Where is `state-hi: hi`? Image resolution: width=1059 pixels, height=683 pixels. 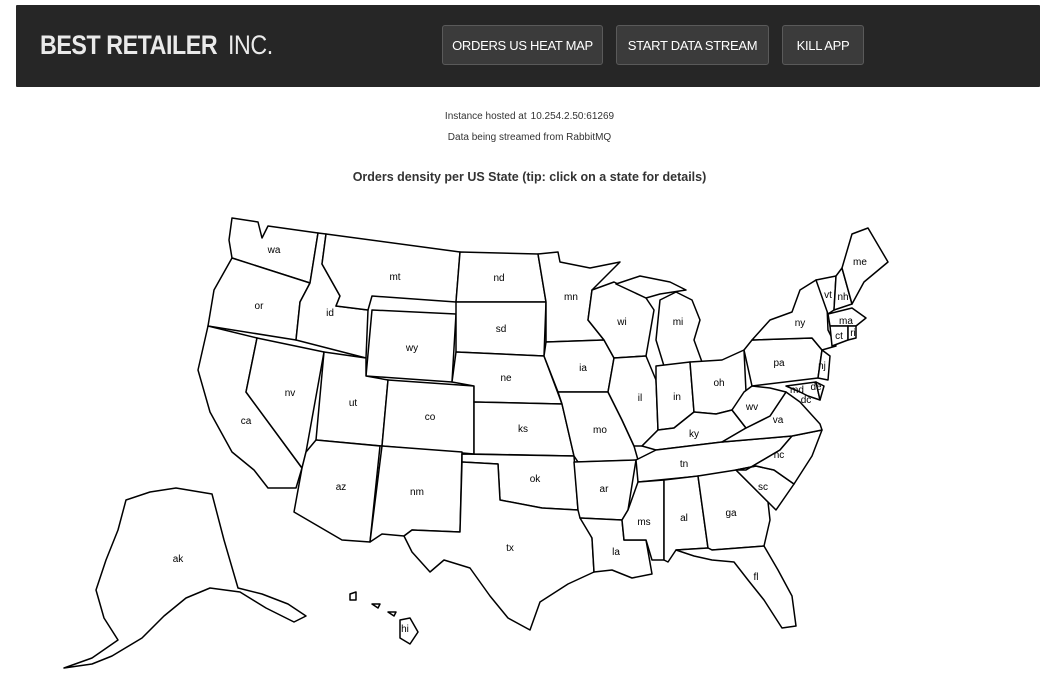
state-hi: hi is located at coordinates (384, 618).